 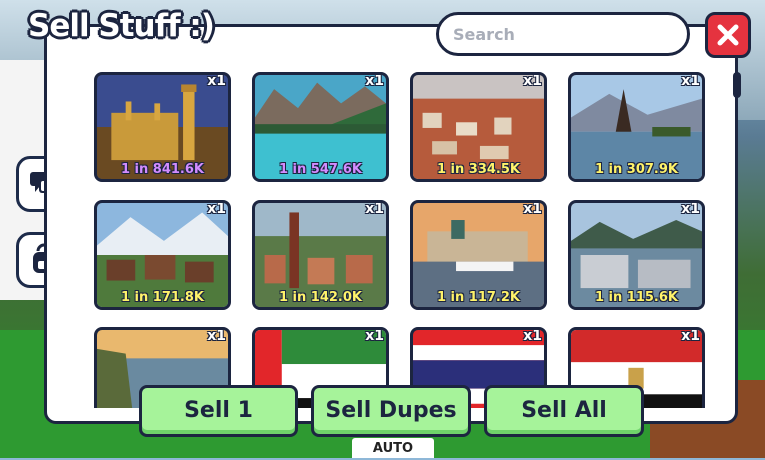 I want to click on panel-title: Sell Stuff :), so click(x=121, y=26).